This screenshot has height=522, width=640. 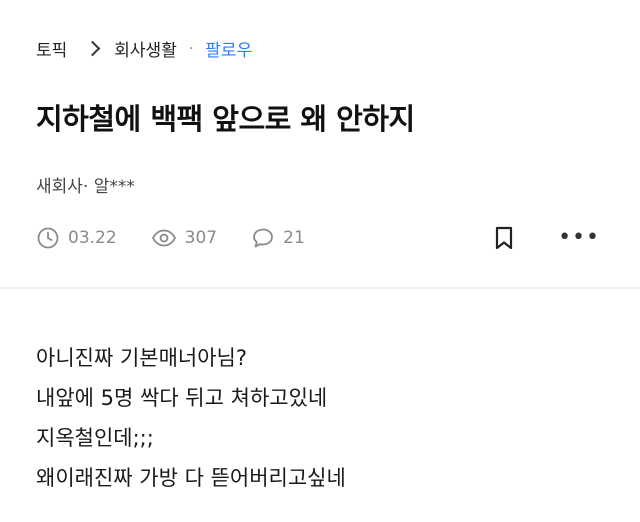 I want to click on more-horizontal-icon: •••, so click(x=579, y=238).